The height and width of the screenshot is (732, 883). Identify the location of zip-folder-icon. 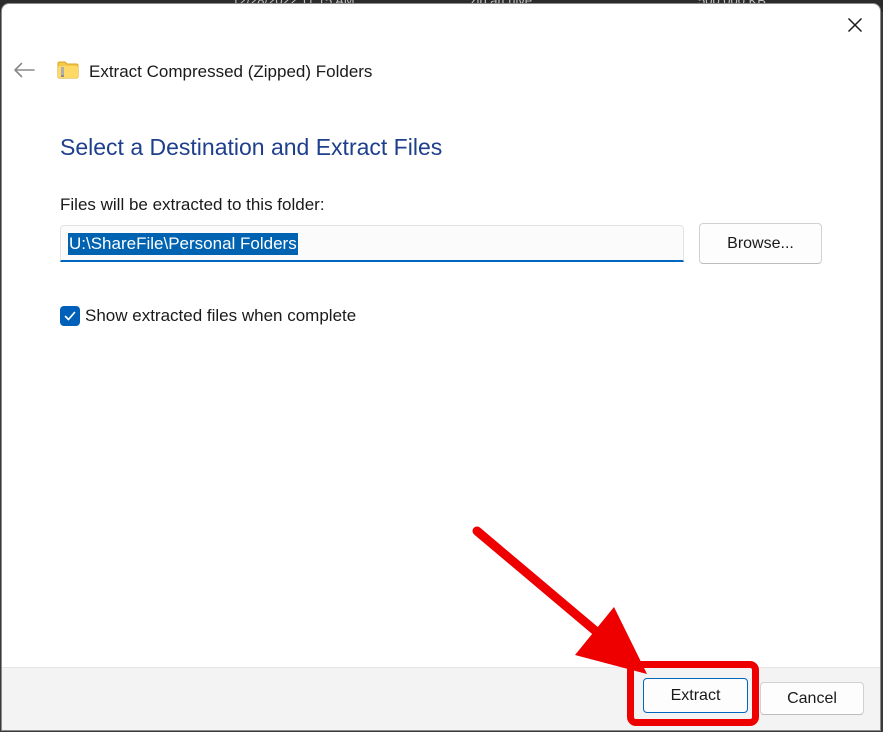
(68, 70).